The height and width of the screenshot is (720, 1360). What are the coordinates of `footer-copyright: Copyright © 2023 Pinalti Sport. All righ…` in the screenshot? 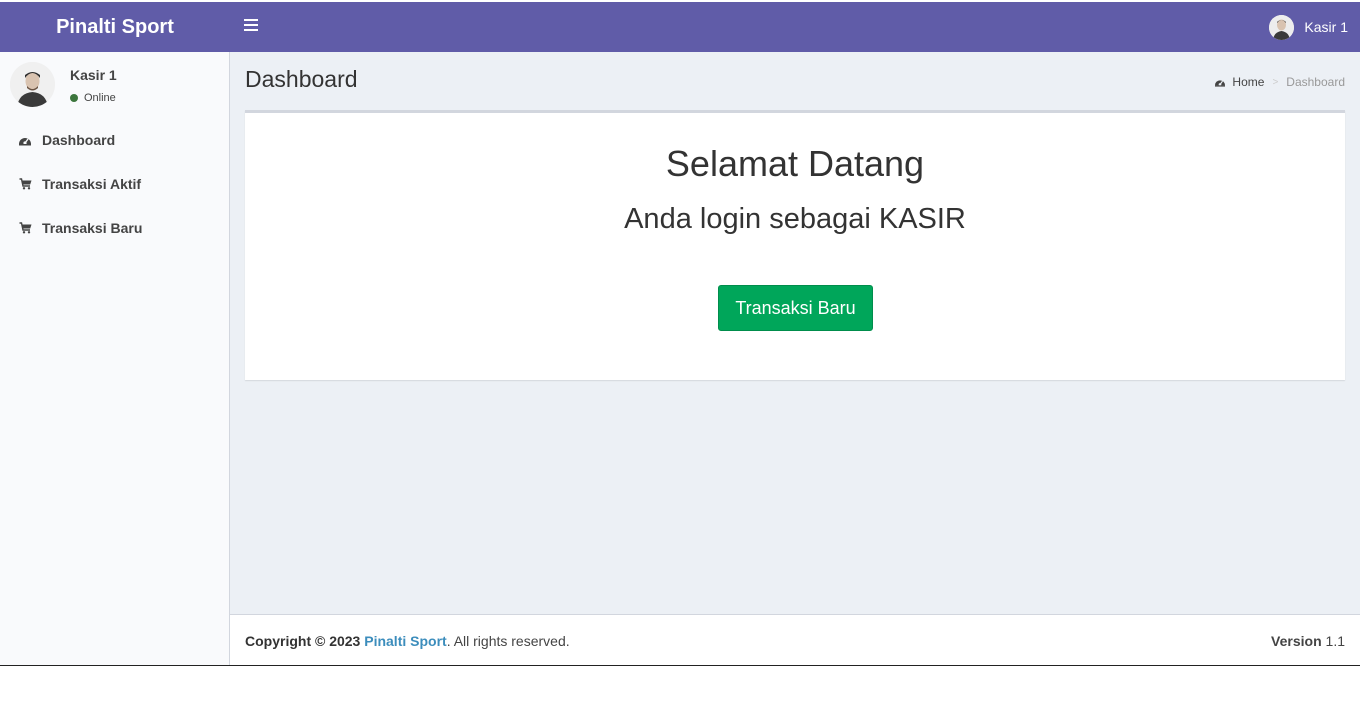 It's located at (407, 641).